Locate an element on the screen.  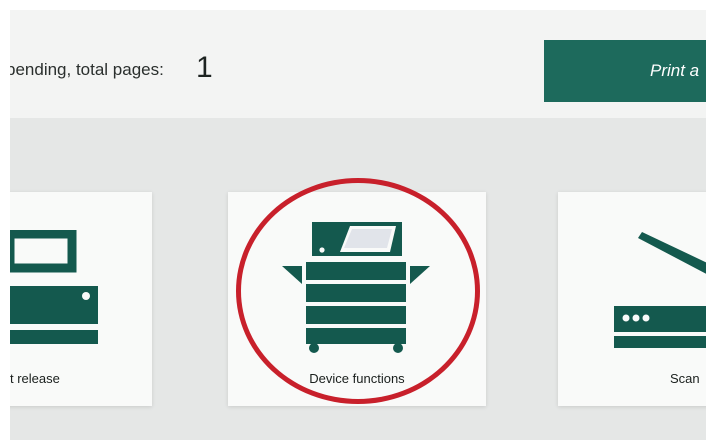
scanner-icon is located at coordinates (660, 290).